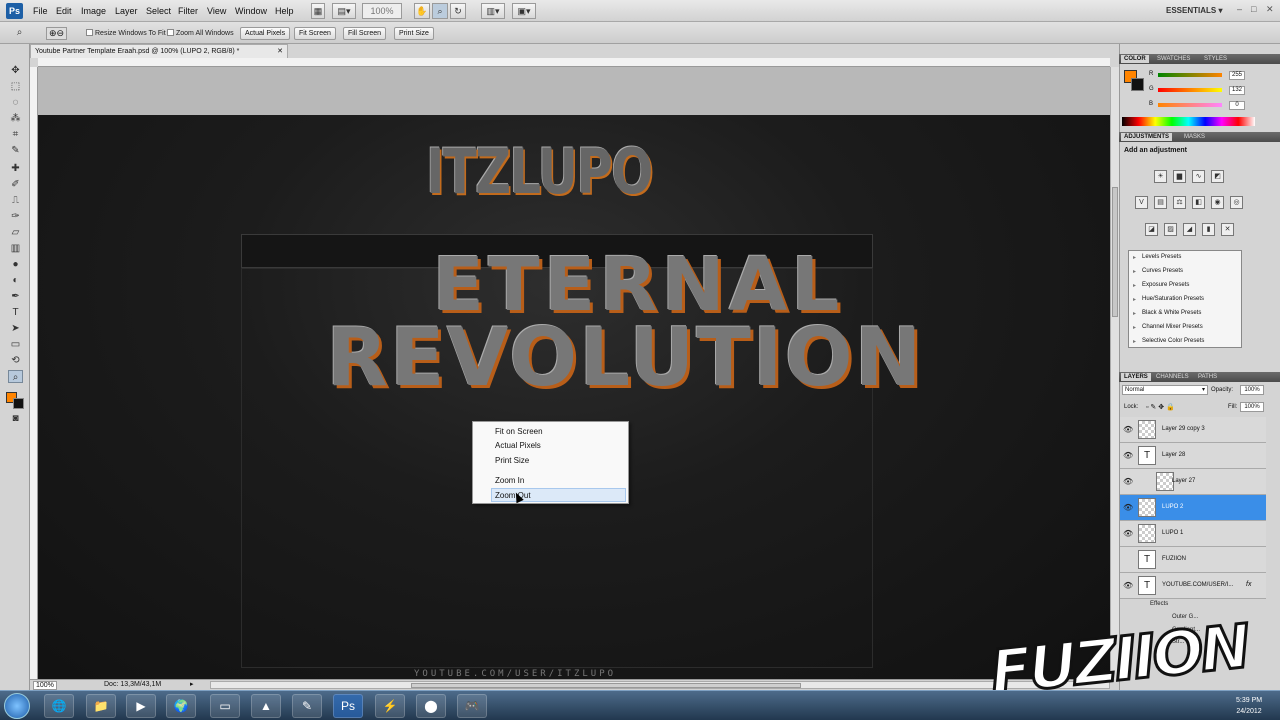 Image resolution: width=1280 pixels, height=720 pixels. Describe the element at coordinates (1151, 229) in the screenshot. I see `invert-icon: ◪` at that location.